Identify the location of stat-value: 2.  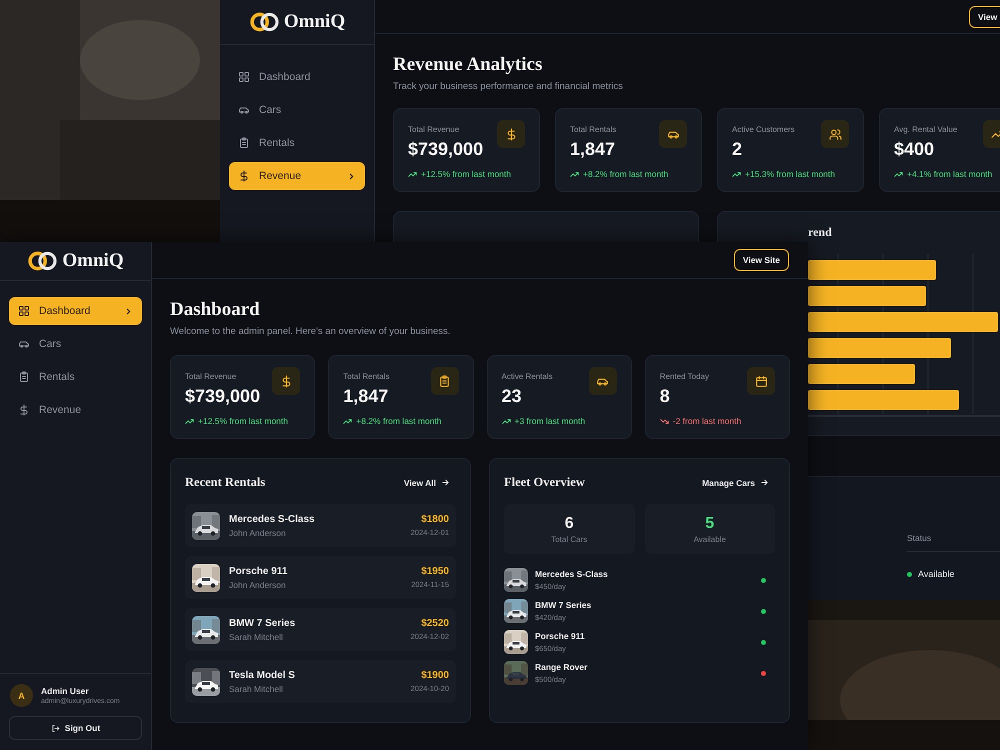
(738, 149).